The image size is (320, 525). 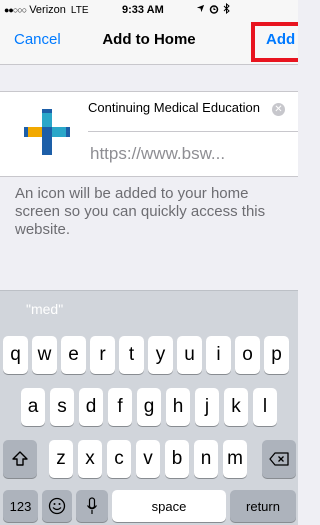 I want to click on shift-key, so click(x=20, y=459).